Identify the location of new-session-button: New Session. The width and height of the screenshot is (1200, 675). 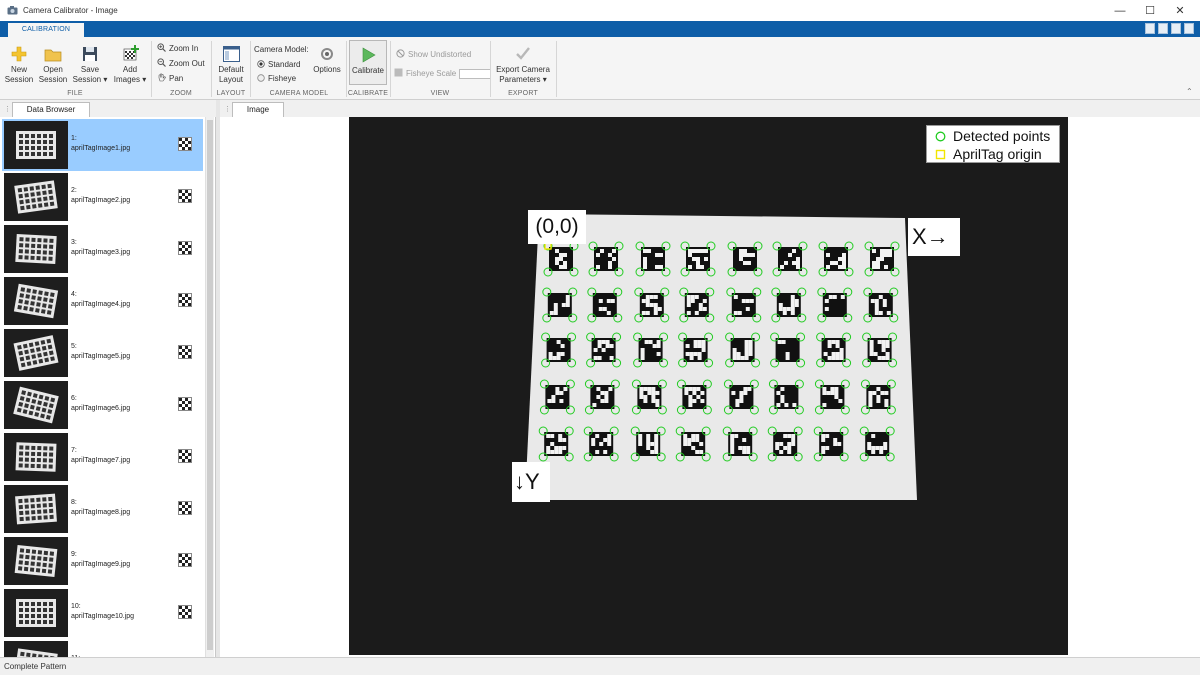
(19, 65).